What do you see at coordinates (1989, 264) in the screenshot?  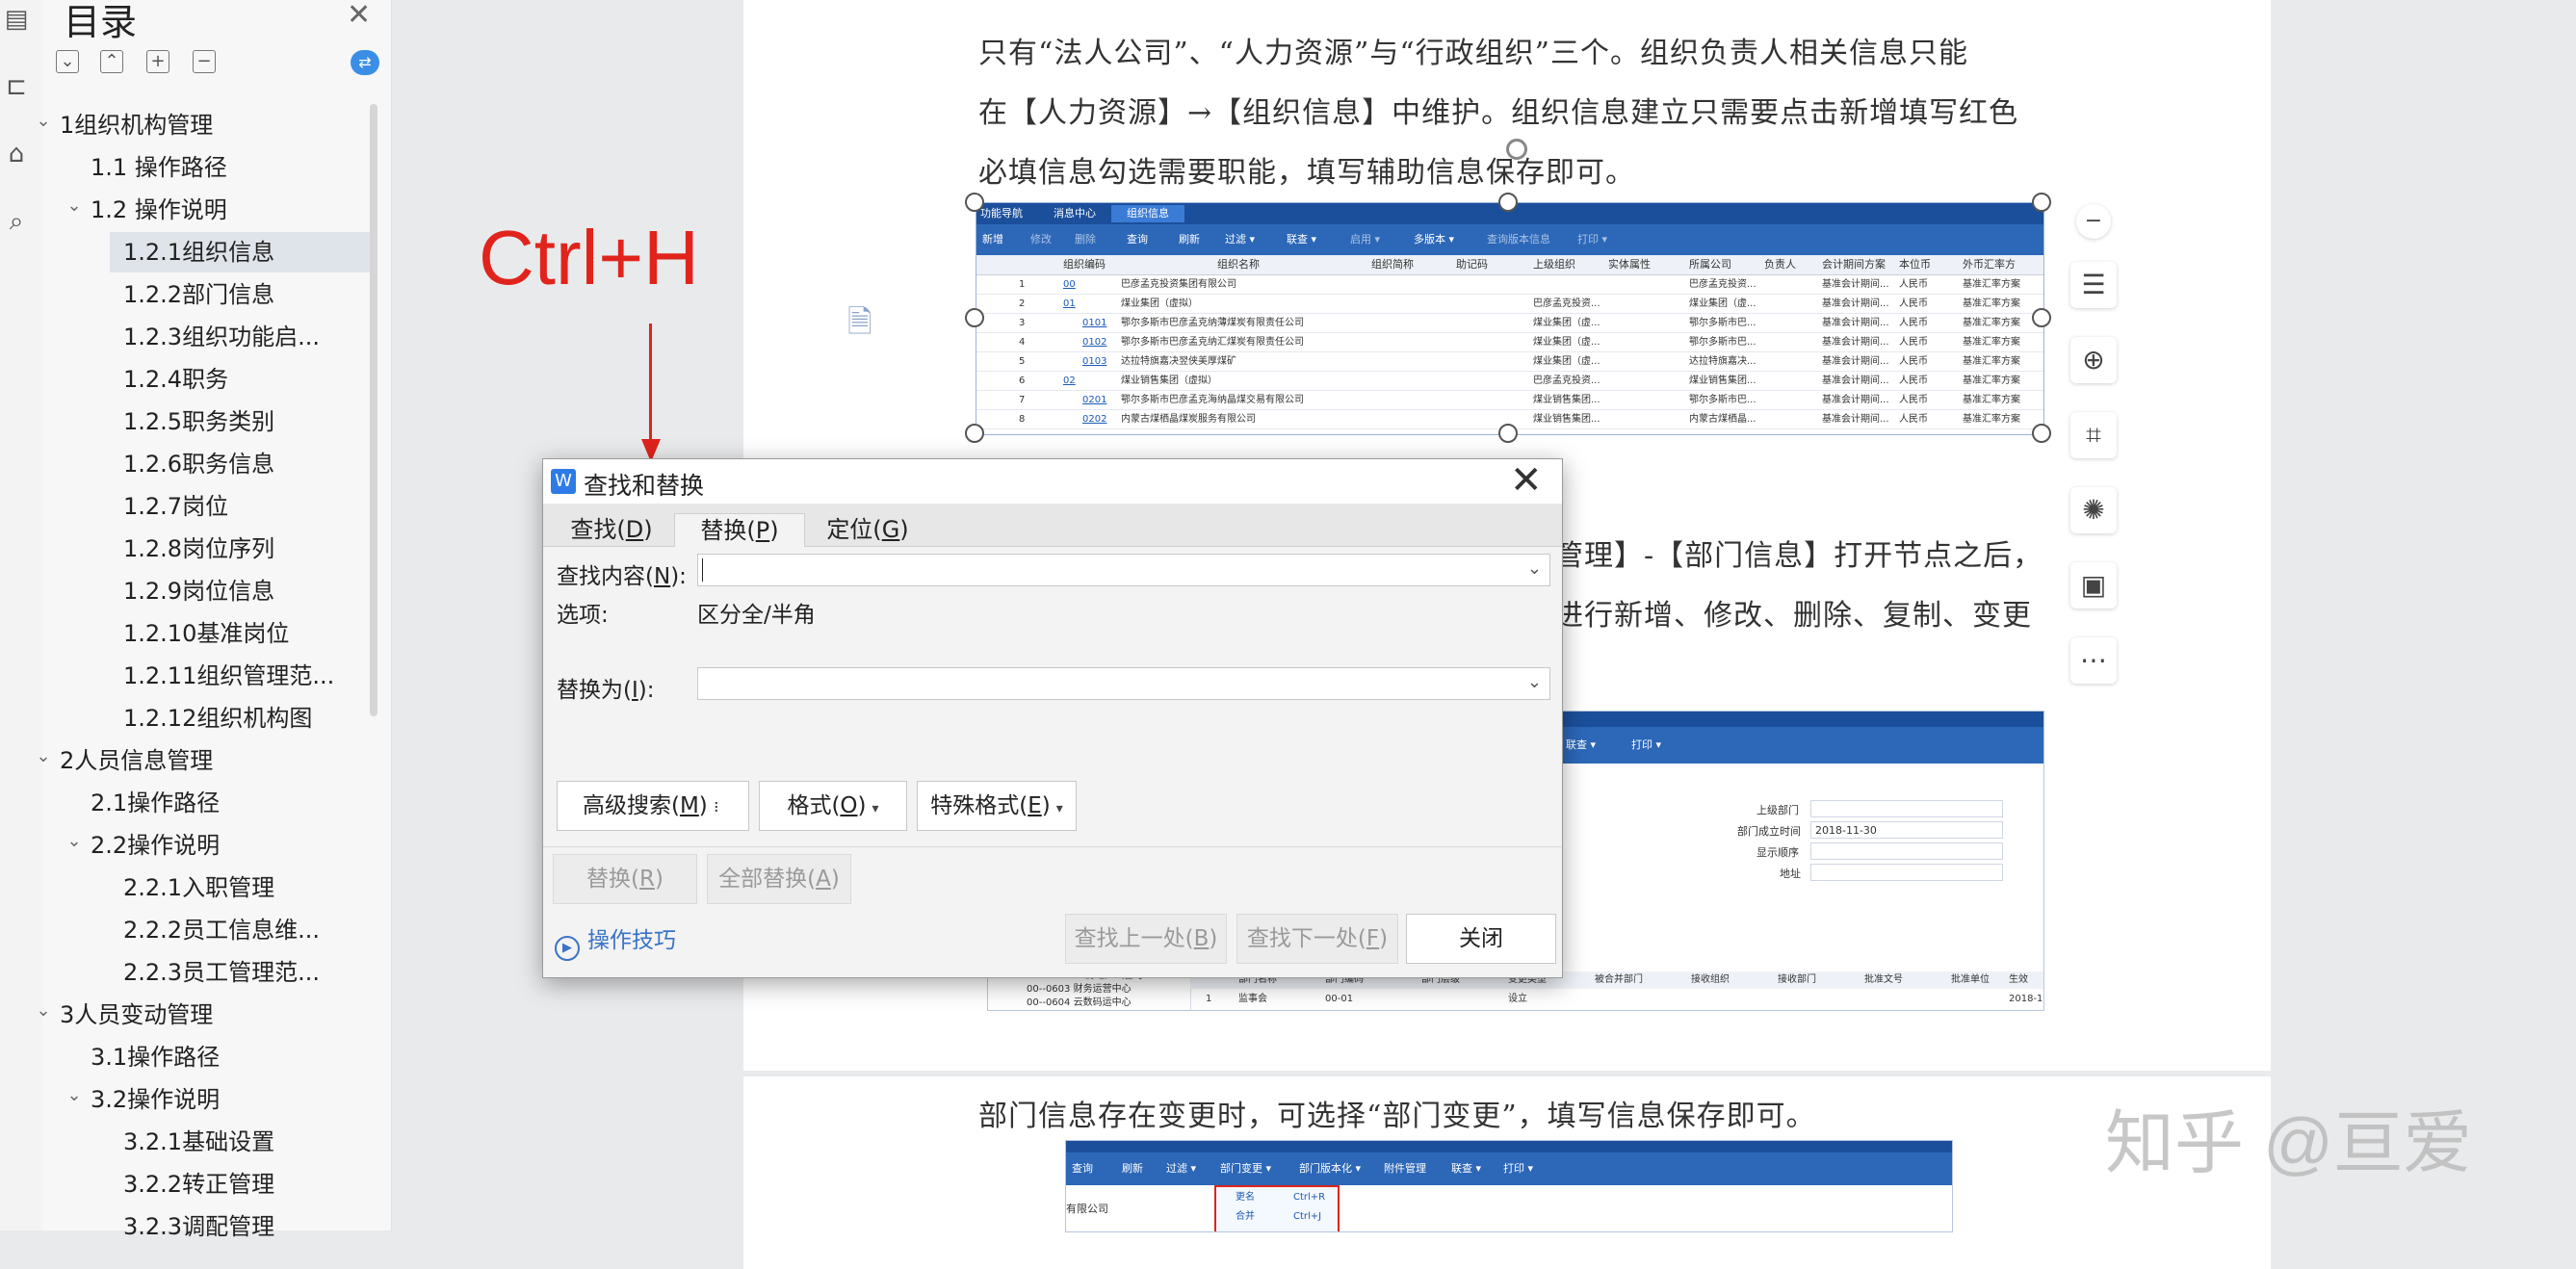 I see `screenshot-column-header: 外币汇率方` at bounding box center [1989, 264].